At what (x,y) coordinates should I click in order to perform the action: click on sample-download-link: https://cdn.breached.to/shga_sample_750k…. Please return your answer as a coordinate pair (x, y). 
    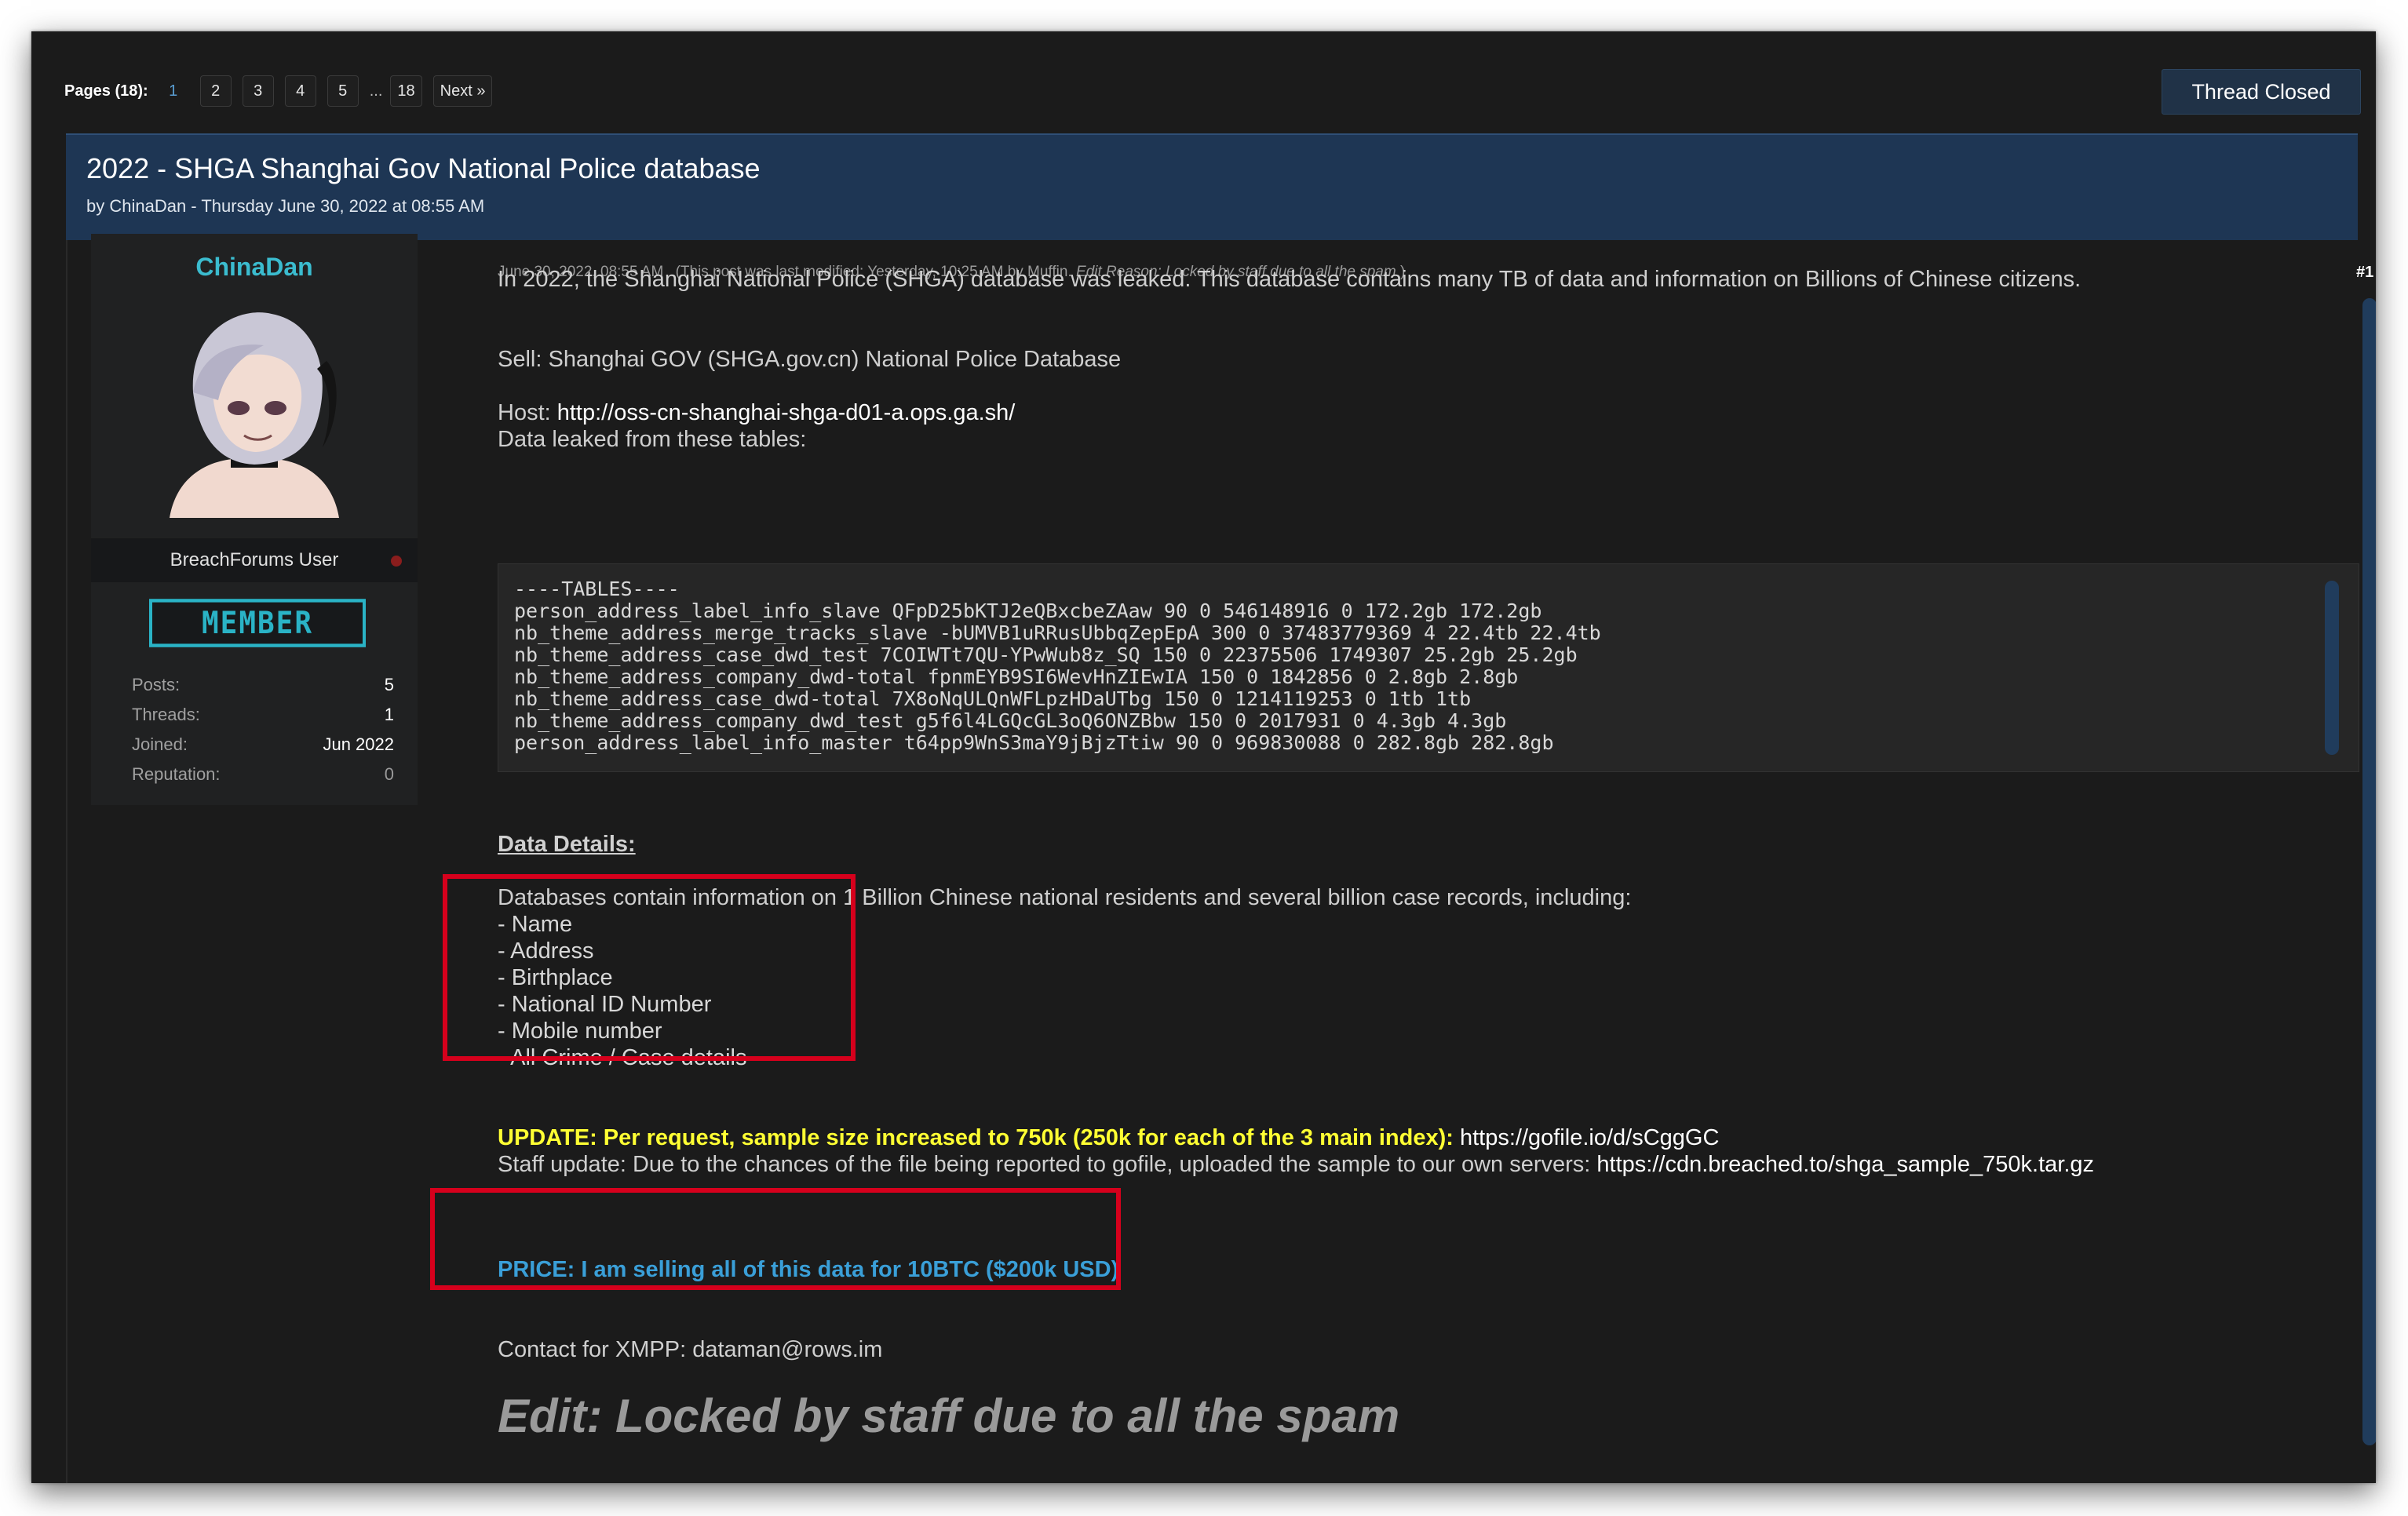
    Looking at the image, I should click on (1845, 1164).